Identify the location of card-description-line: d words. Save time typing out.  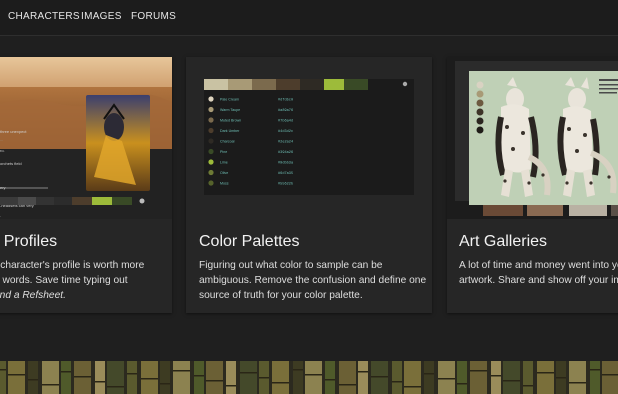
(64, 280).